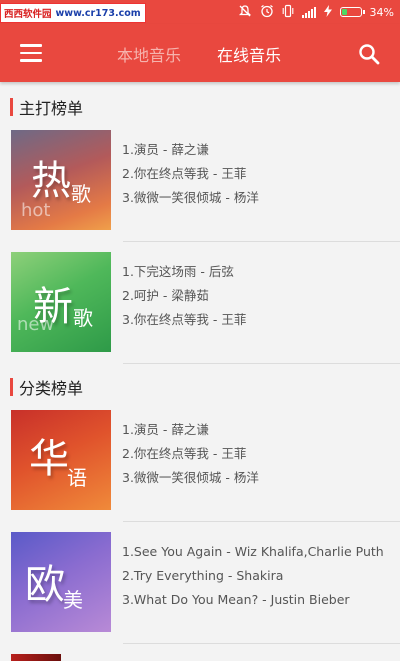  What do you see at coordinates (369, 54) in the screenshot?
I see `search-icon` at bounding box center [369, 54].